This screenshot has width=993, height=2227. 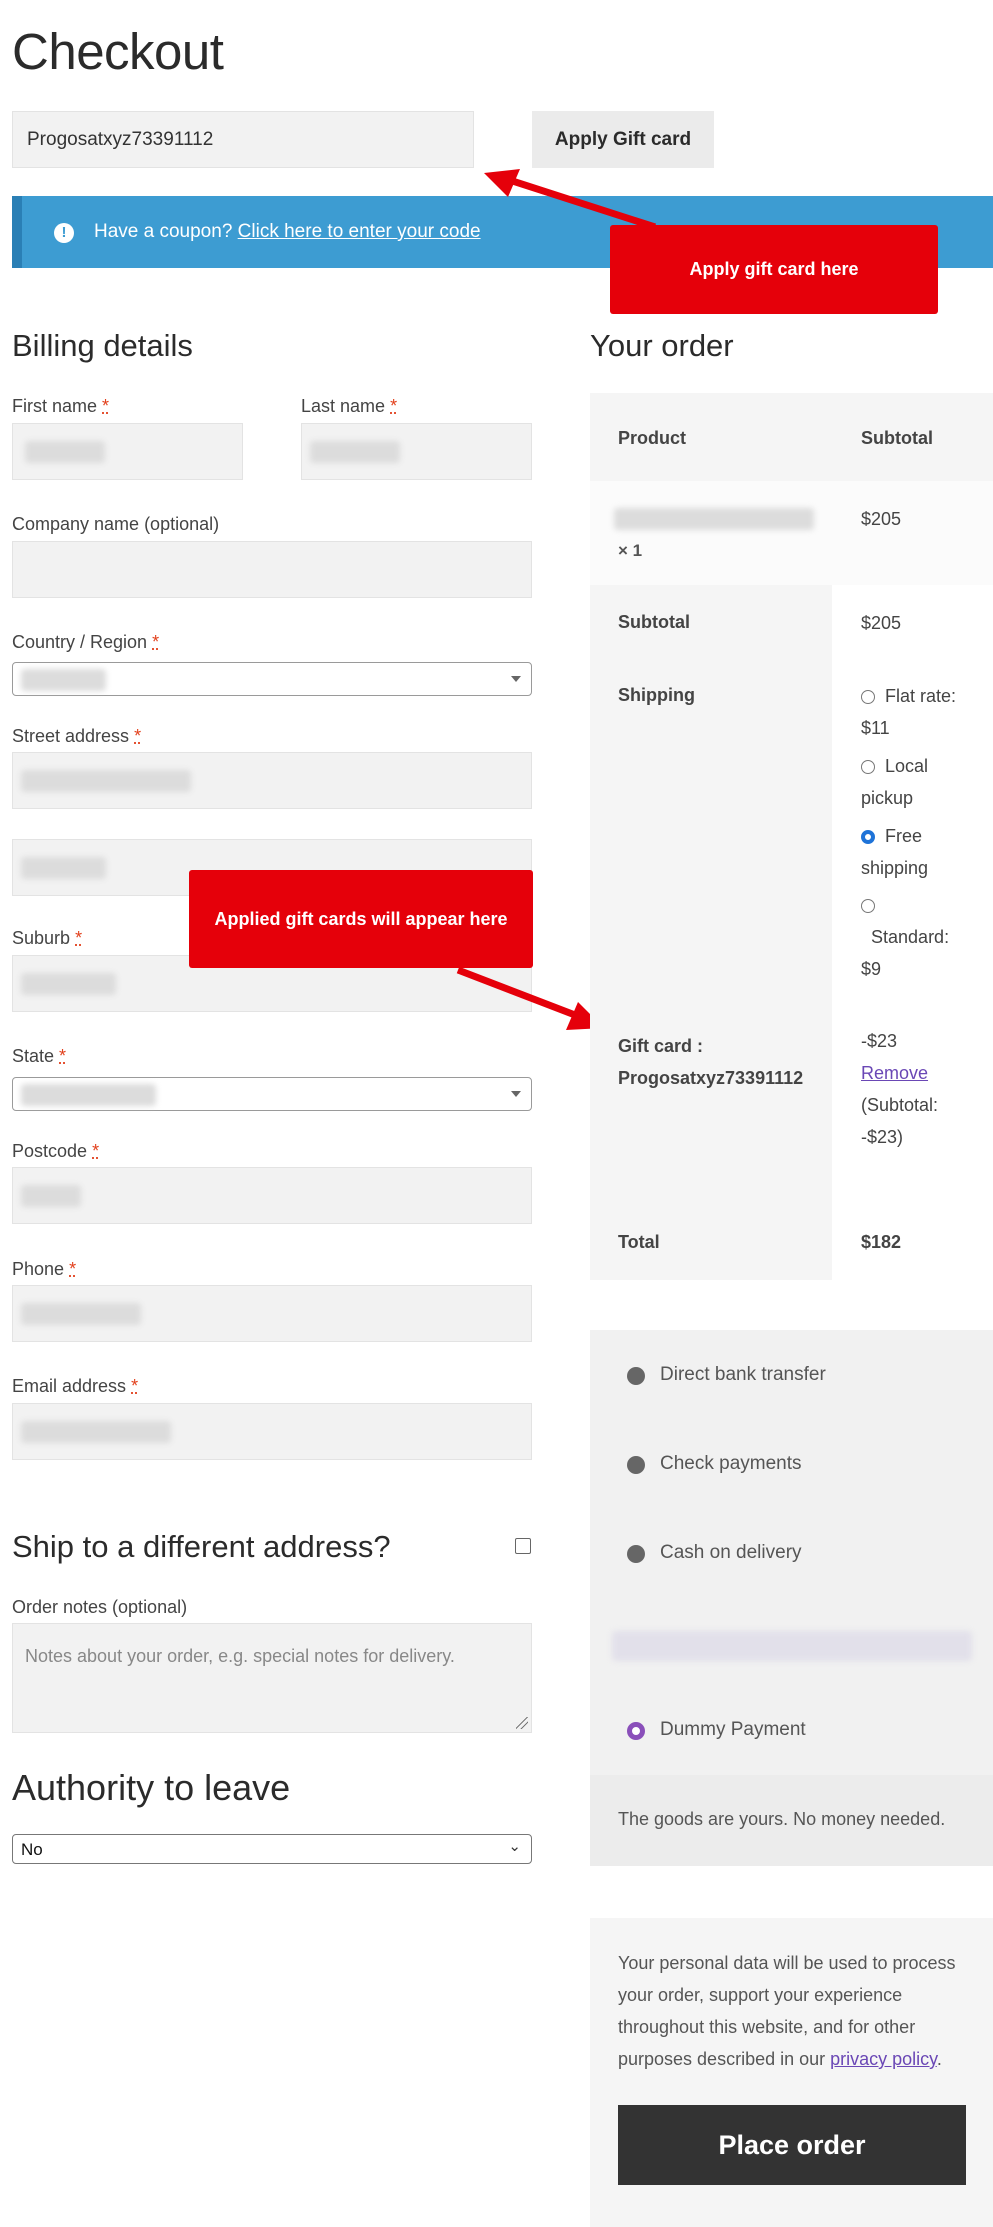 What do you see at coordinates (662, 345) in the screenshot?
I see `order-heading: Your order` at bounding box center [662, 345].